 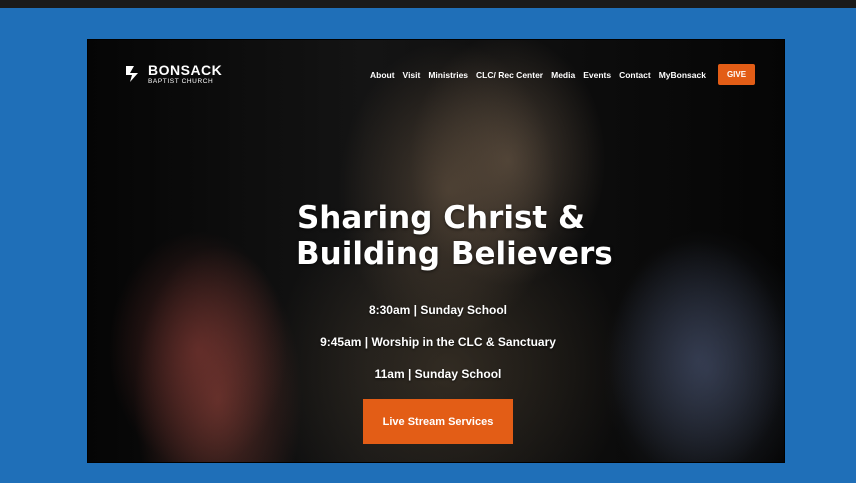 What do you see at coordinates (382, 75) in the screenshot?
I see `nav-about: About` at bounding box center [382, 75].